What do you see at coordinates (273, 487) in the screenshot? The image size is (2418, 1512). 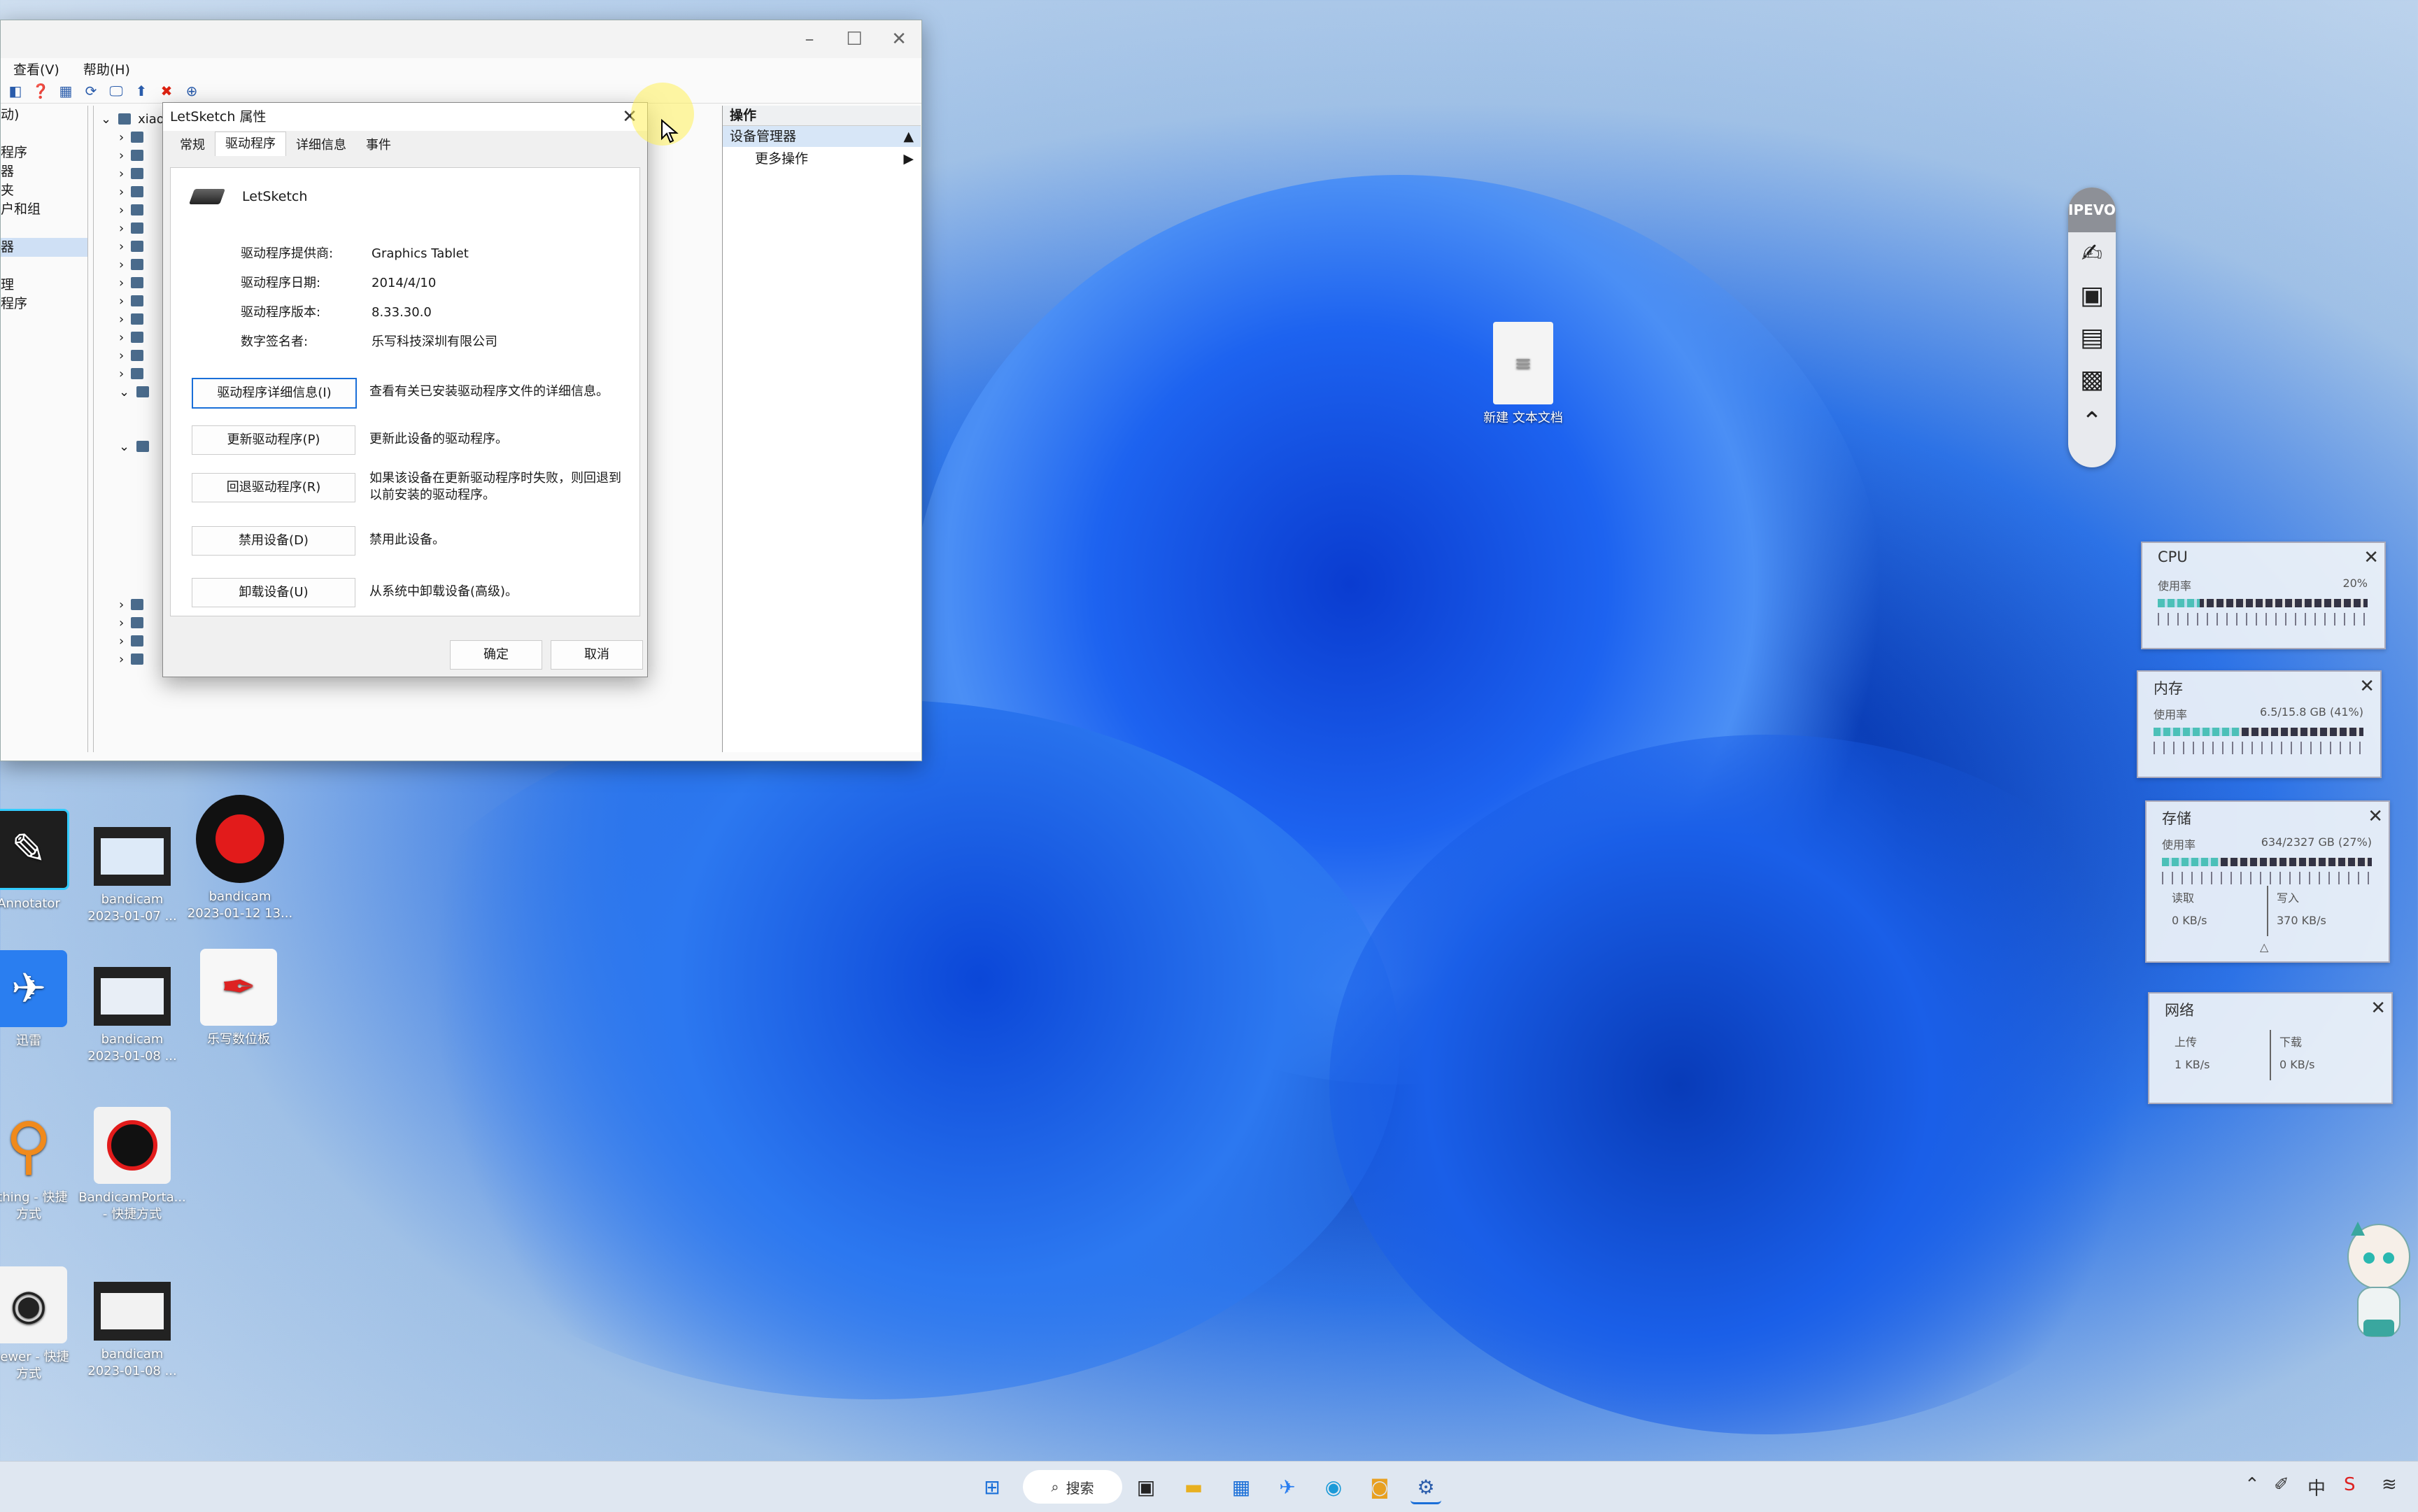 I see `rollback-driver-button: 回退驱动程序(R)` at bounding box center [273, 487].